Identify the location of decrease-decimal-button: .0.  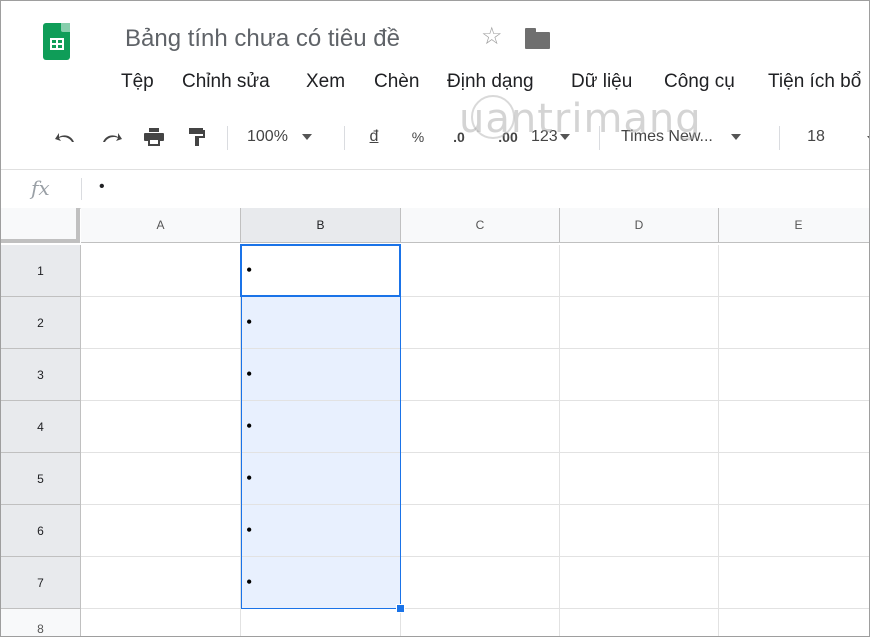
(459, 137).